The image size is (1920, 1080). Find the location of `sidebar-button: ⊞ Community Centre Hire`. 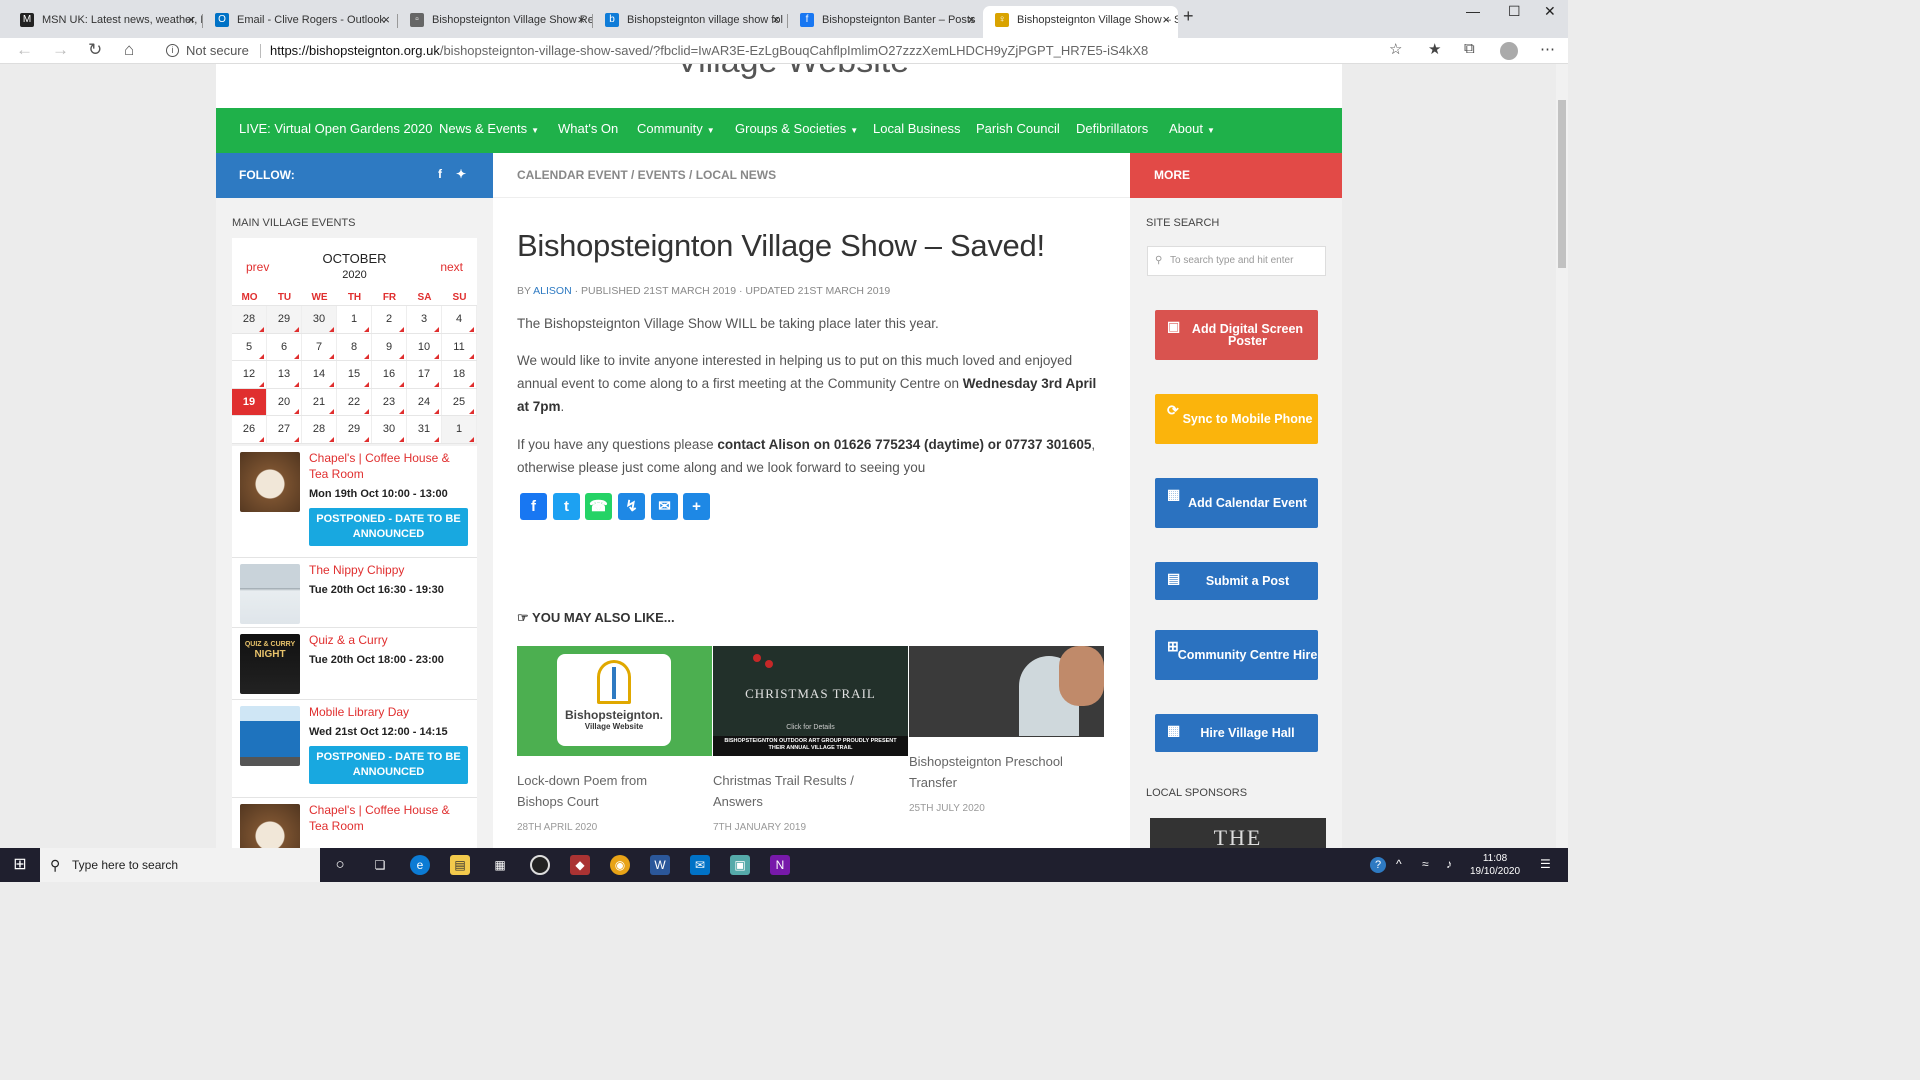

sidebar-button: ⊞ Community Centre Hire is located at coordinates (1236, 655).